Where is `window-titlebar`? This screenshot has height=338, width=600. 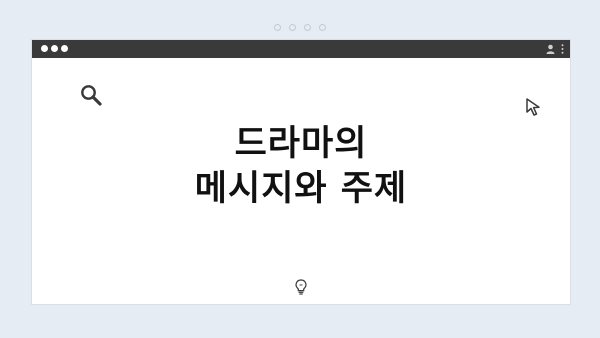 window-titlebar is located at coordinates (301, 49).